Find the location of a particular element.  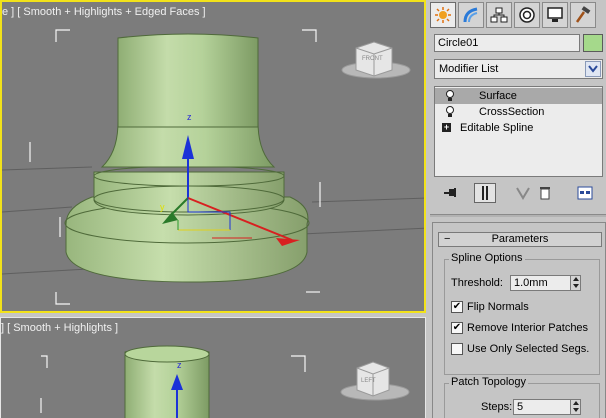

make-unique-icon is located at coordinates (523, 193).